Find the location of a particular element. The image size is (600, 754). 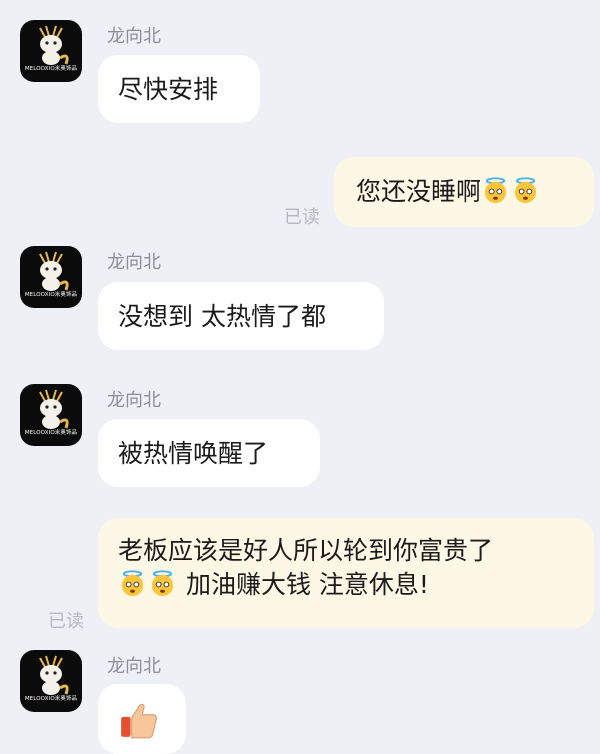

incoming-sticker-bubble is located at coordinates (142, 719).